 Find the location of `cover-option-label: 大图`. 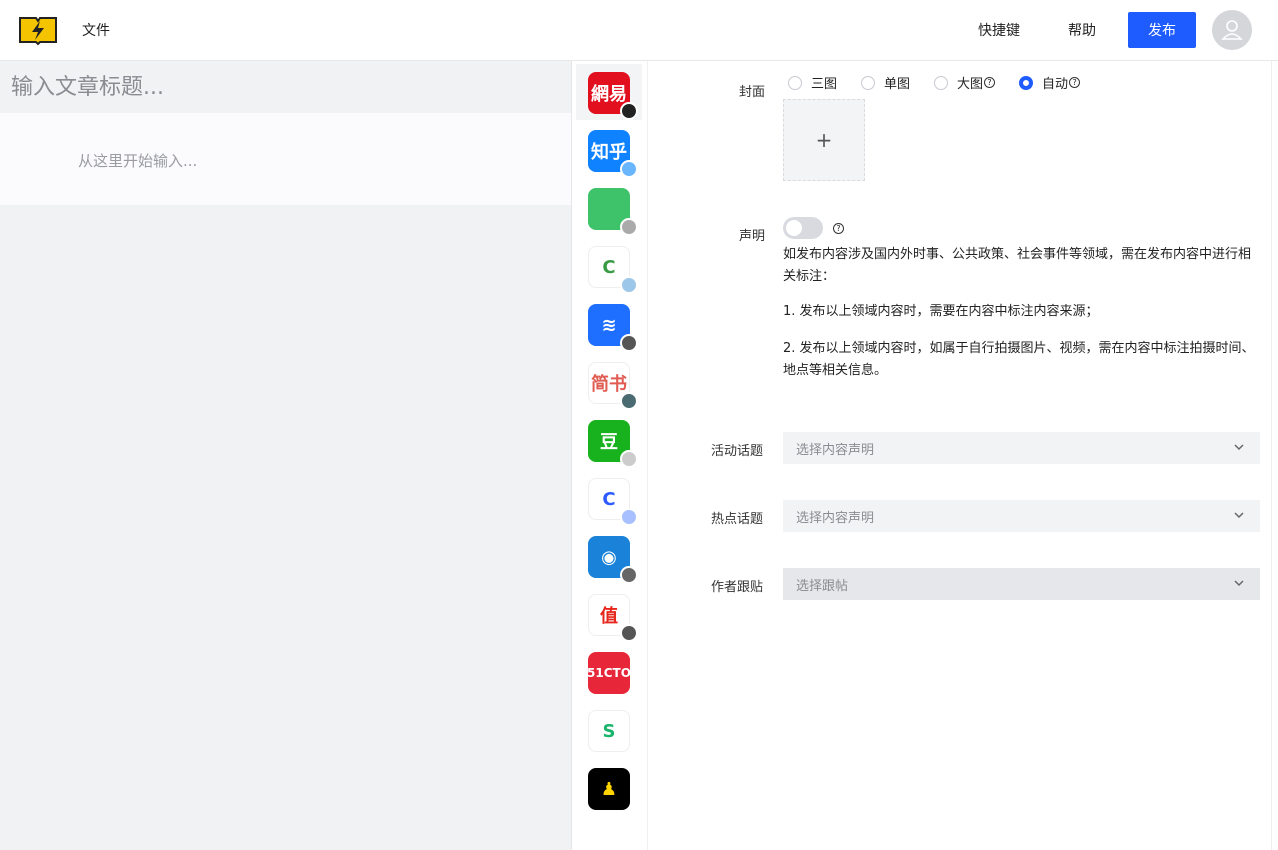

cover-option-label: 大图 is located at coordinates (970, 84).